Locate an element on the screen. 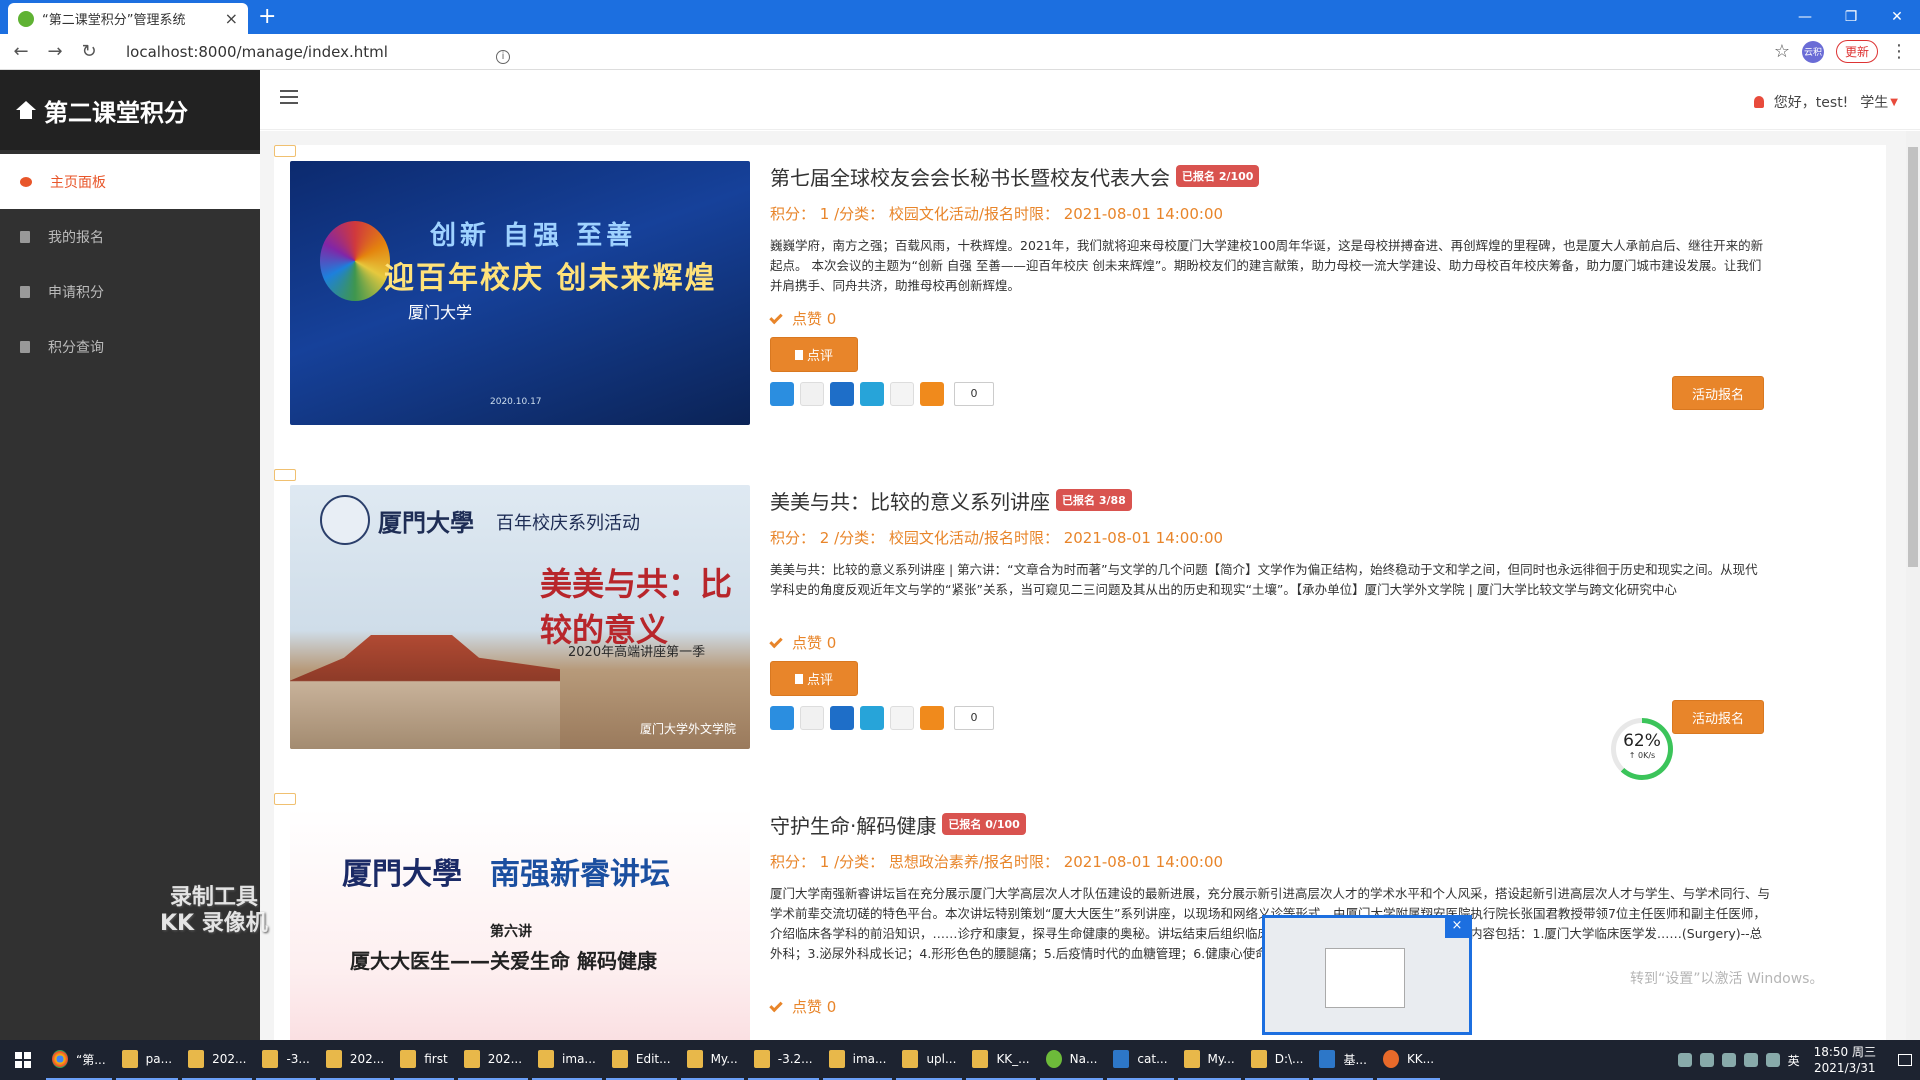 Image resolution: width=1920 pixels, height=1080 pixels. sidebar-item-apply-points: 申请积分 is located at coordinates (130, 291).